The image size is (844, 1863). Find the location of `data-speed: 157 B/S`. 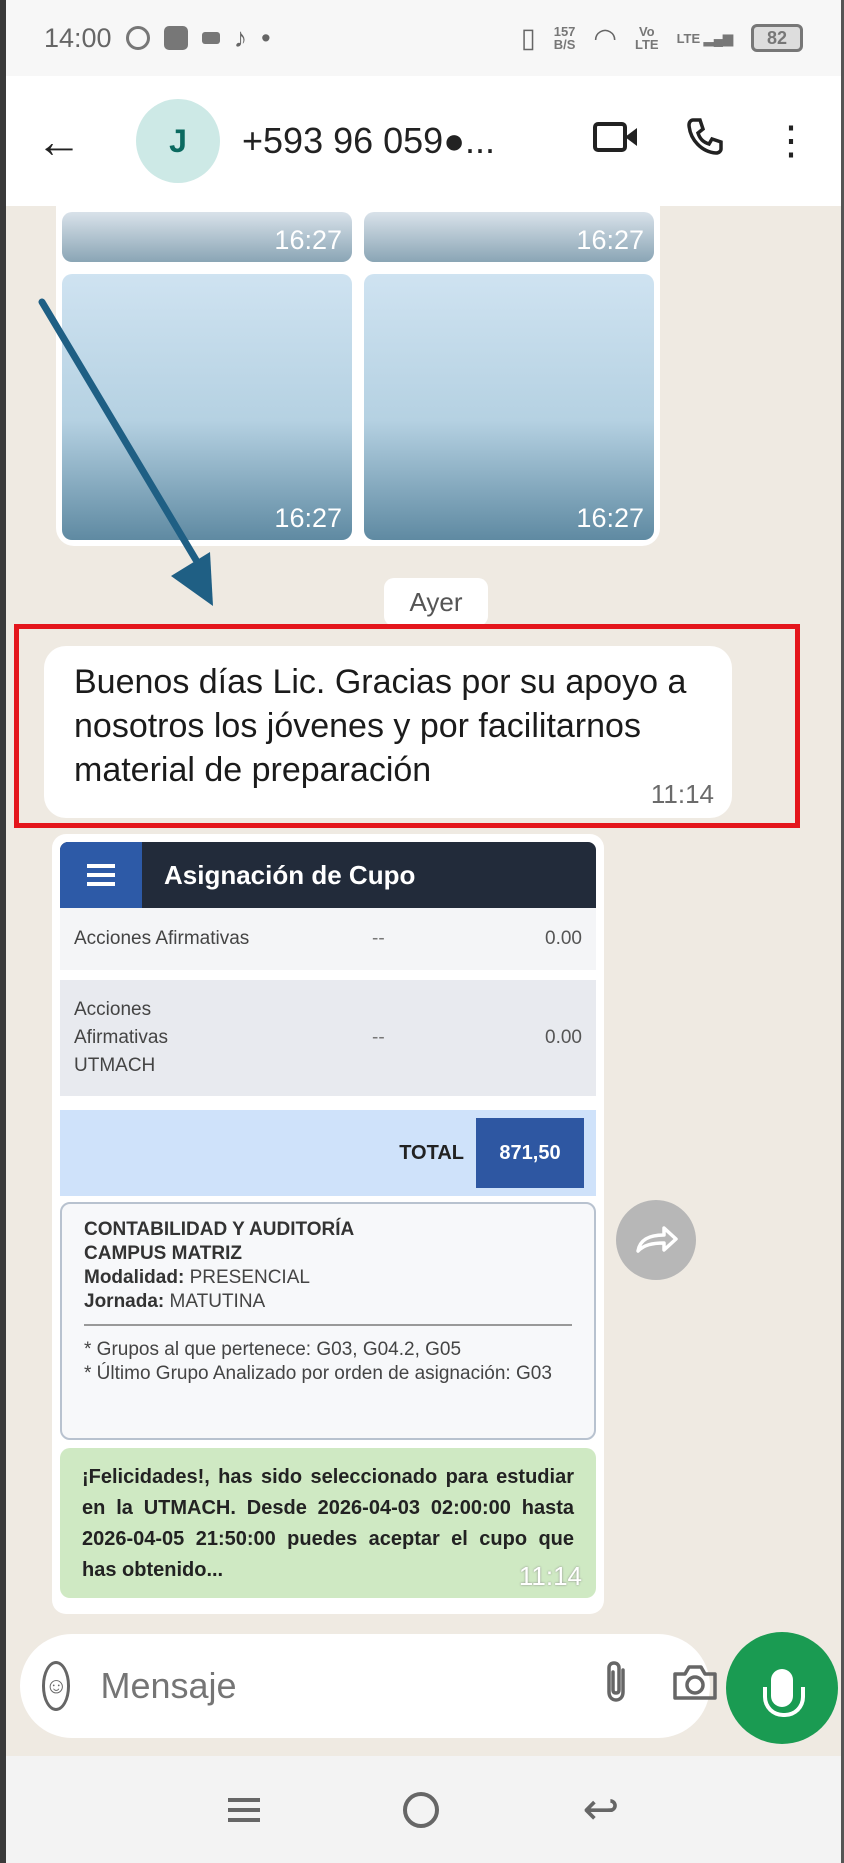

data-speed: 157 B/S is located at coordinates (565, 38).